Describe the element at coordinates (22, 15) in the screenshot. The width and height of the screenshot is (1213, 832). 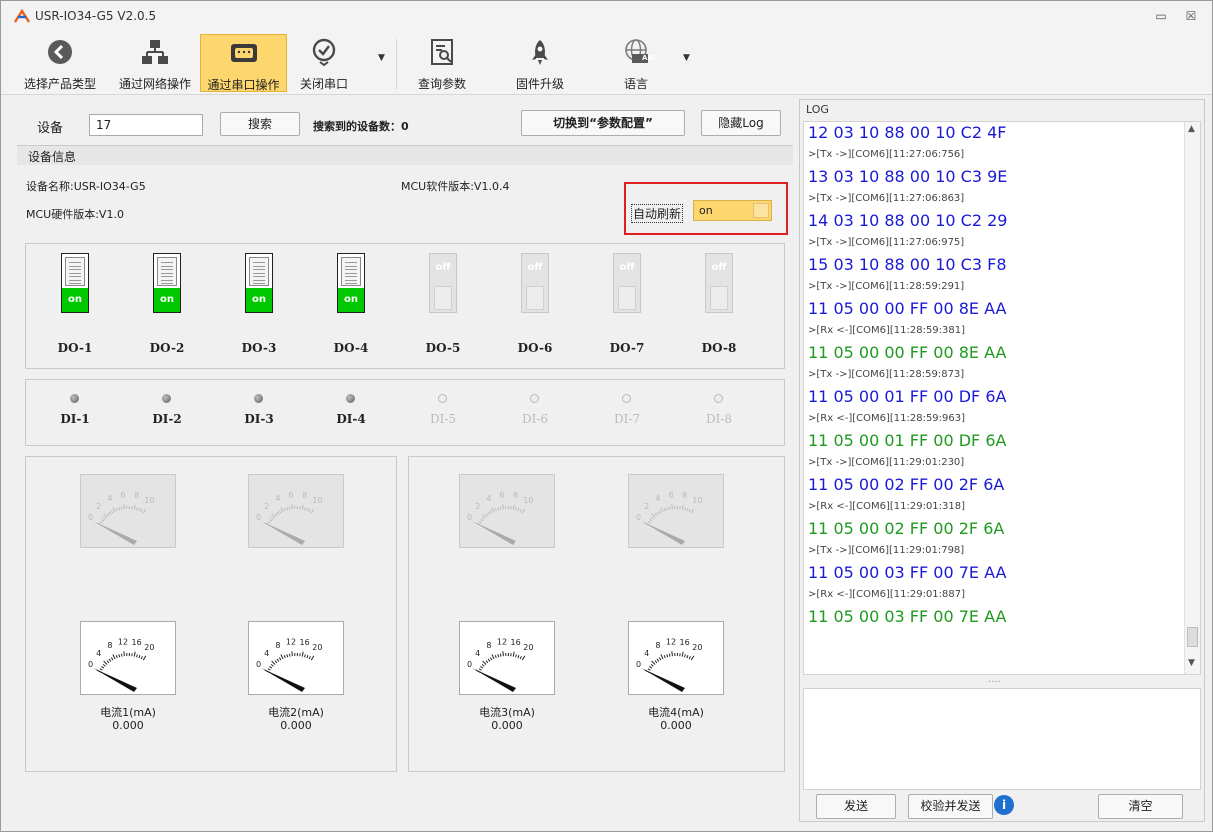
I see `app-logo-icon` at that location.